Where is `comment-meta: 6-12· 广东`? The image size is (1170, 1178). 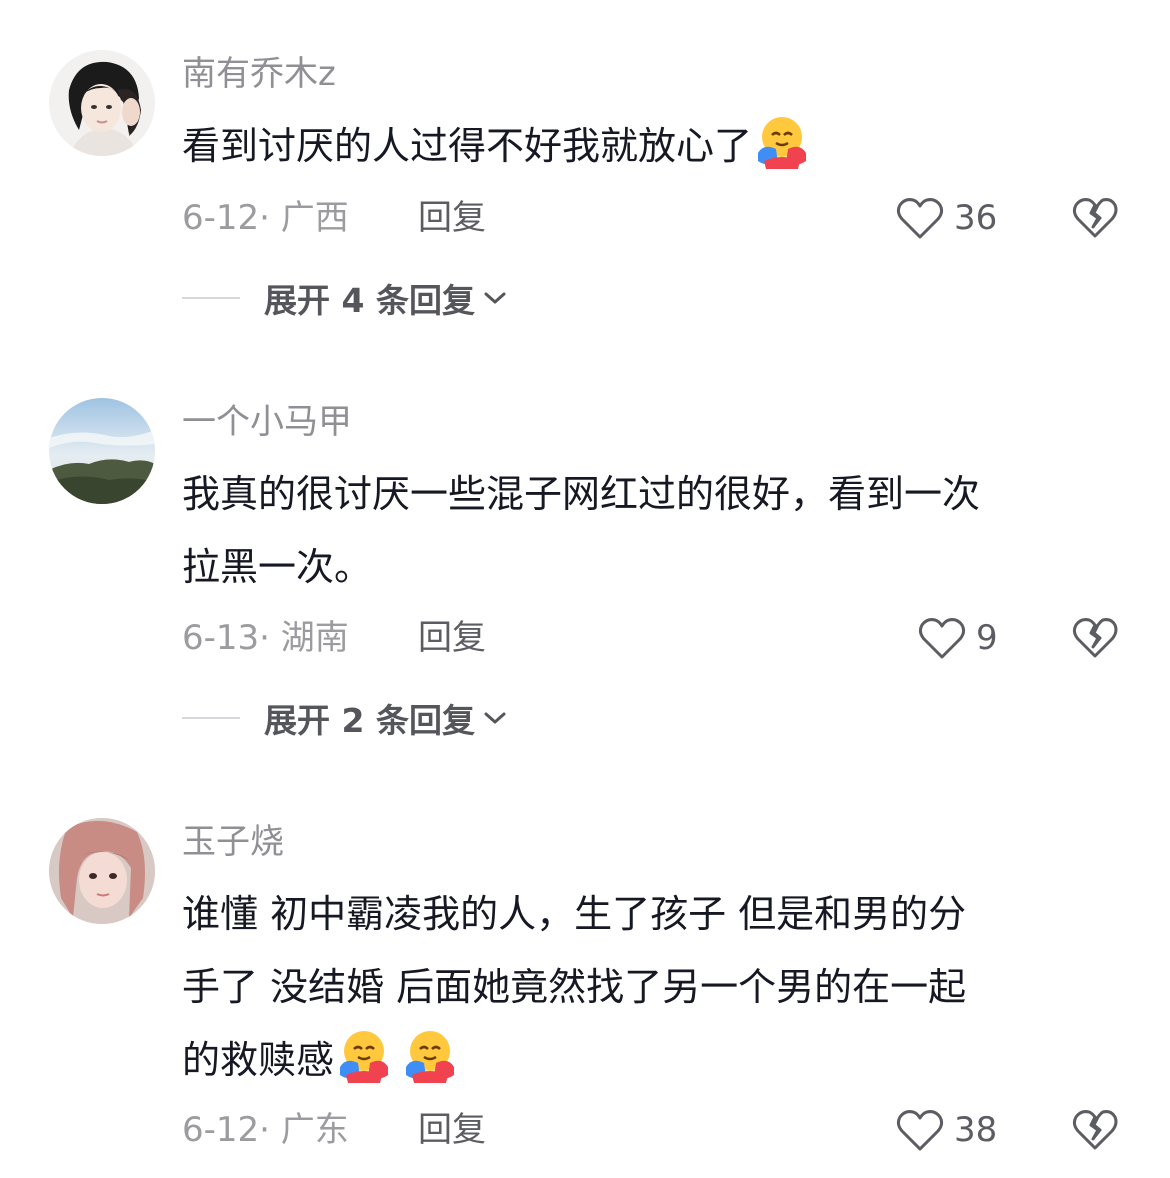 comment-meta: 6-12· 广东 is located at coordinates (265, 1130).